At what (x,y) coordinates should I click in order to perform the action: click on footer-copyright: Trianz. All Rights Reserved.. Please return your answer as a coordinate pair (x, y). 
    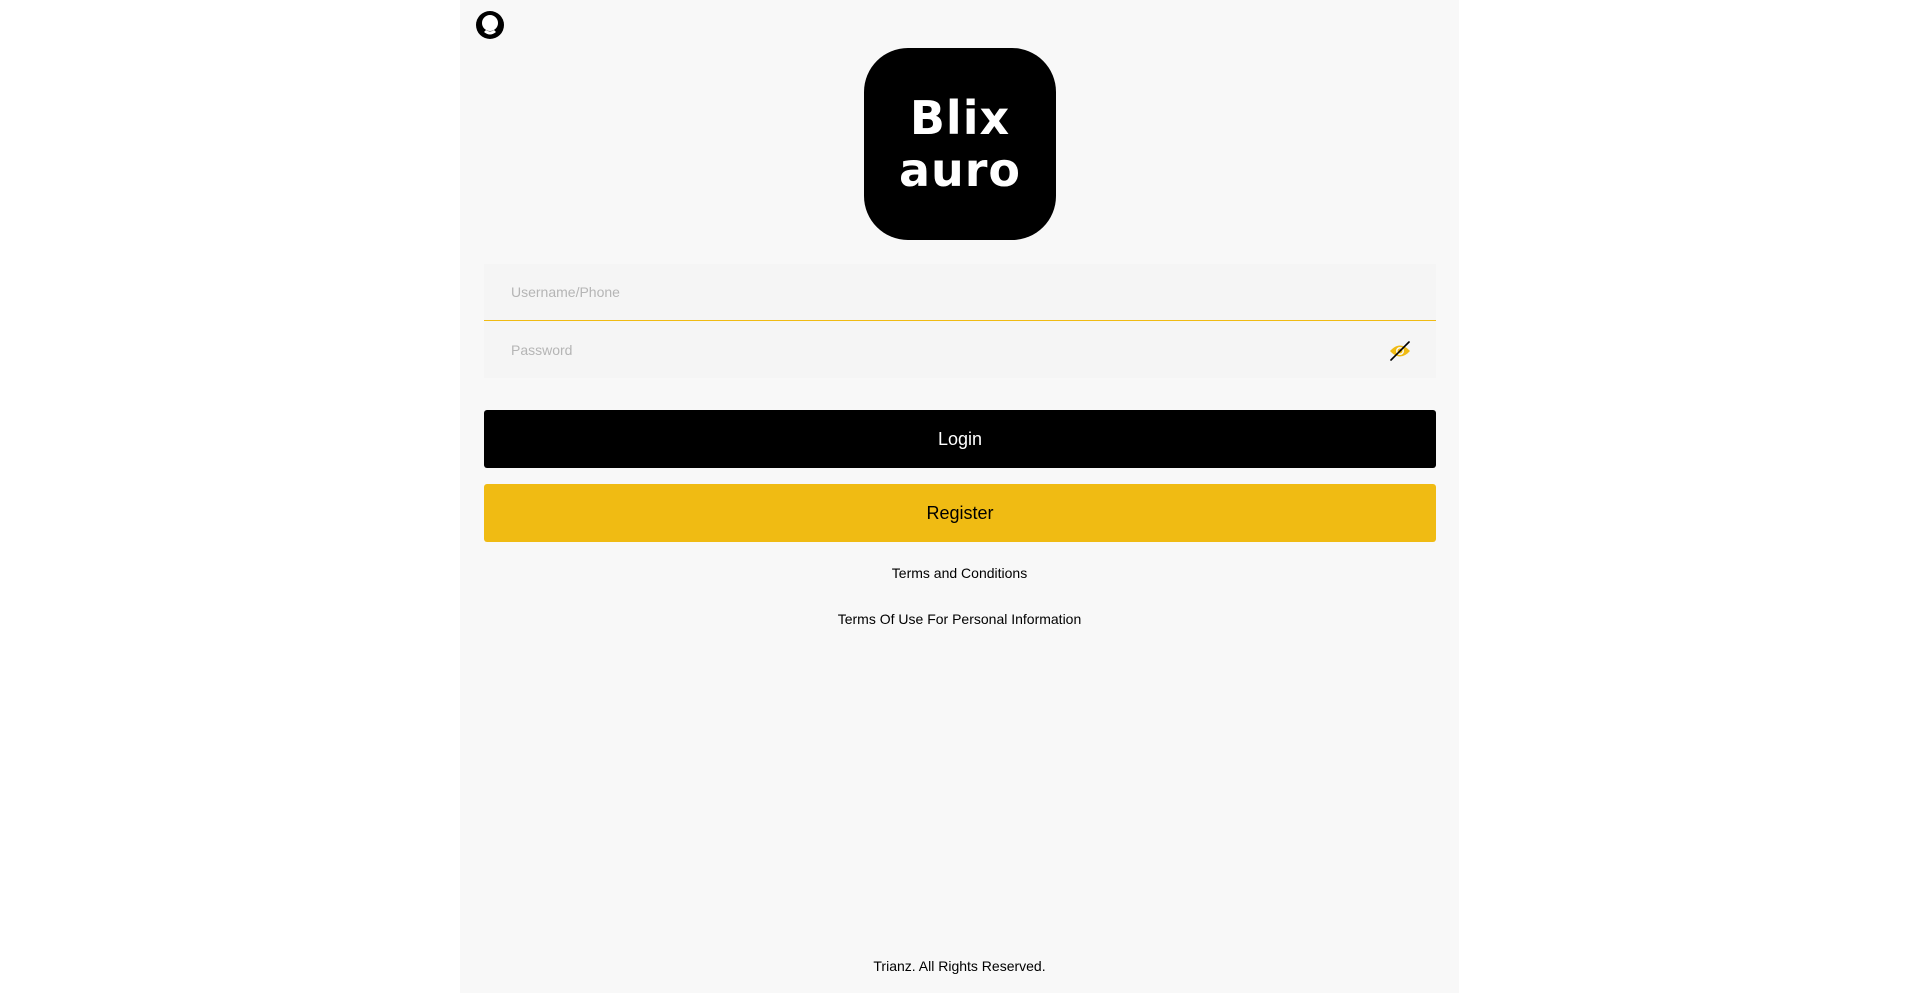
    Looking at the image, I should click on (959, 966).